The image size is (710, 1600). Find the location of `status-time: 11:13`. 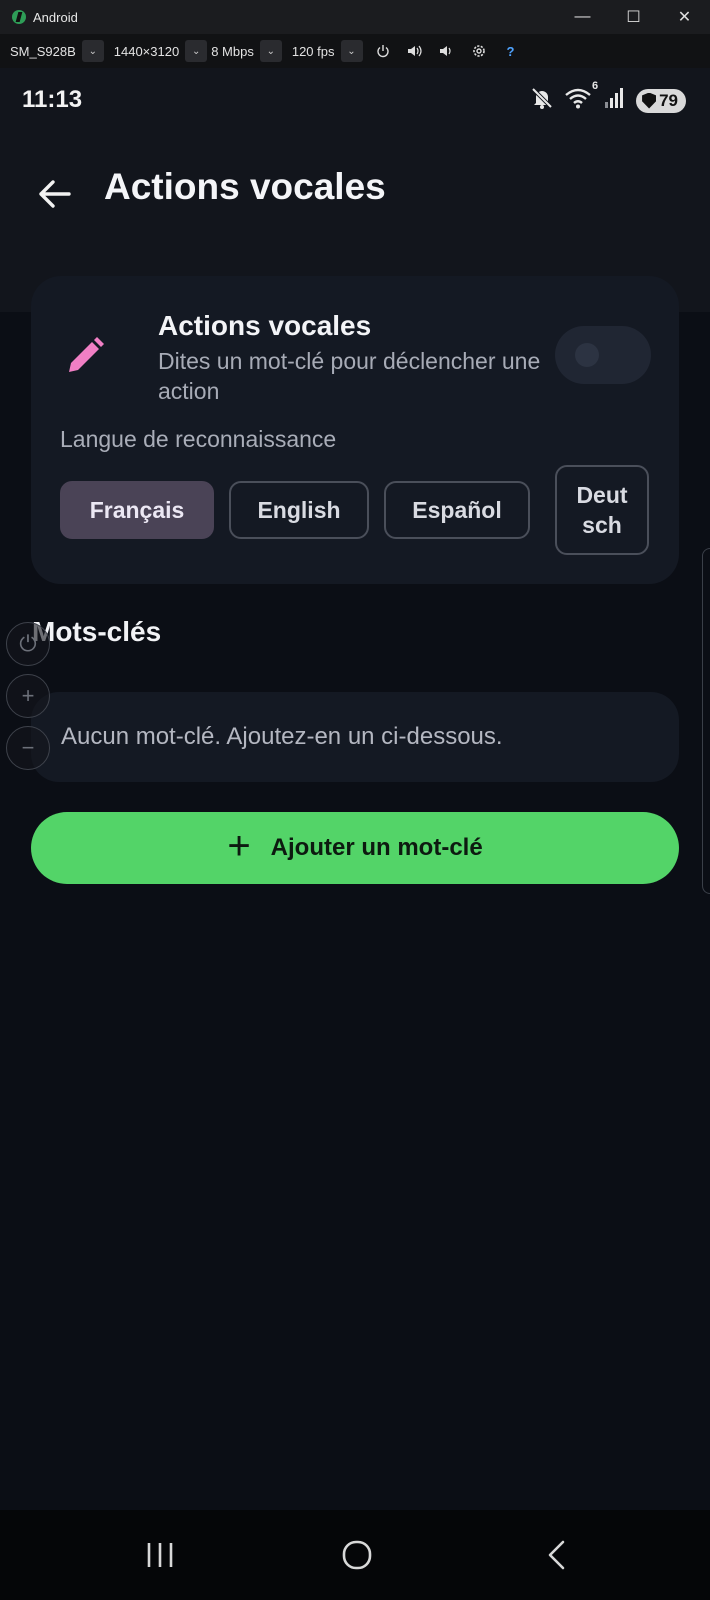

status-time: 11:13 is located at coordinates (52, 99).